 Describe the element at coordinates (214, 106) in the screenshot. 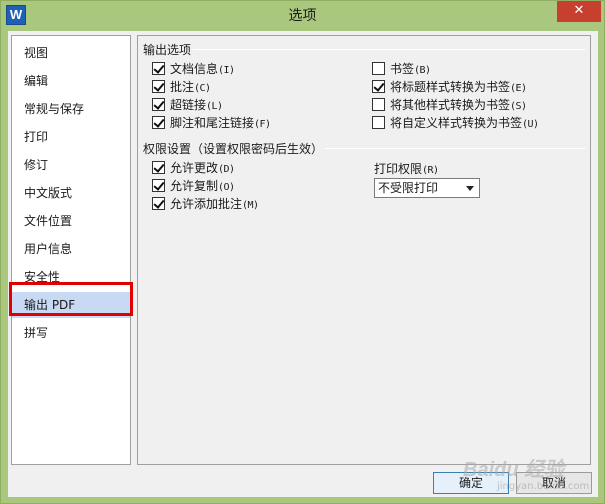

I see `accelerator-key: (L)` at that location.